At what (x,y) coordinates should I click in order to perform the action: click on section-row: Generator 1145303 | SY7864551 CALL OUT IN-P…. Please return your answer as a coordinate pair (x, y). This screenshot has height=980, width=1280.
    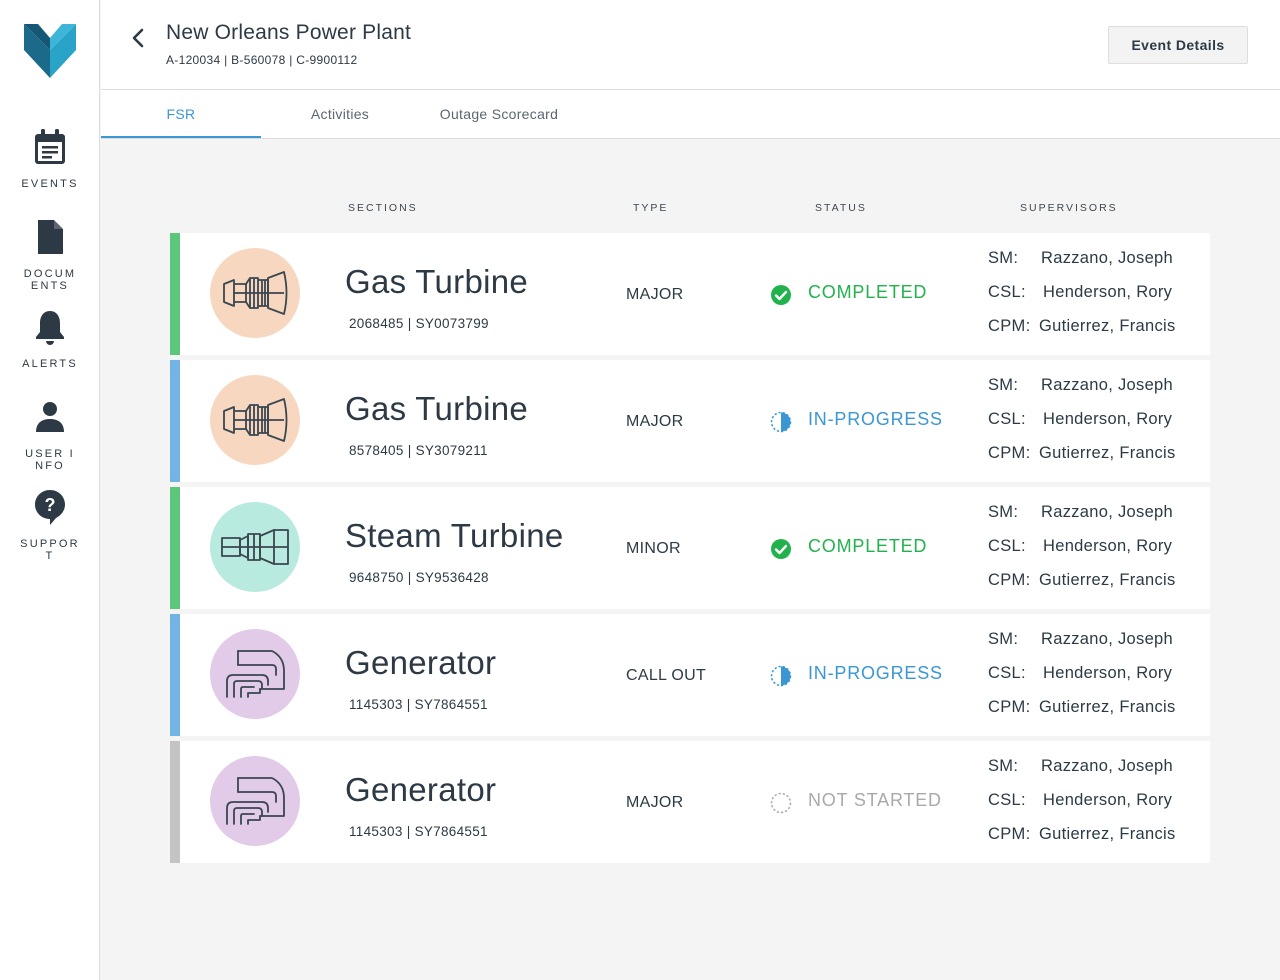
    Looking at the image, I should click on (690, 675).